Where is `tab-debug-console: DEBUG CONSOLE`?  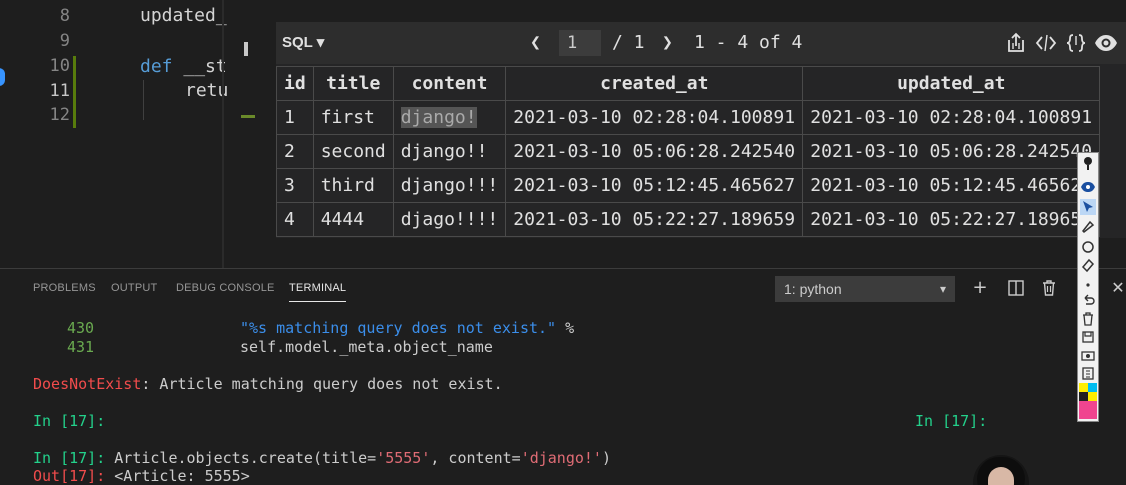
tab-debug-console: DEBUG CONSOLE is located at coordinates (225, 288).